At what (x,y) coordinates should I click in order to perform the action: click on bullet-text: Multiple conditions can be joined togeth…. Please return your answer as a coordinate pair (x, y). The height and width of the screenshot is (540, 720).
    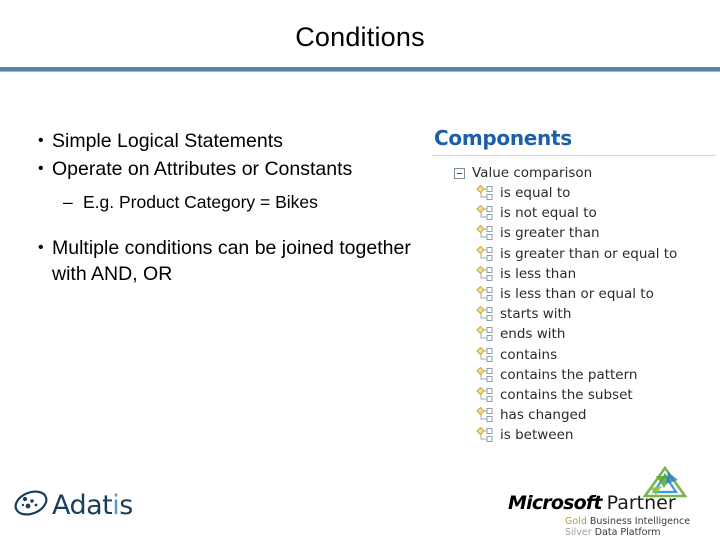
    Looking at the image, I should click on (231, 261).